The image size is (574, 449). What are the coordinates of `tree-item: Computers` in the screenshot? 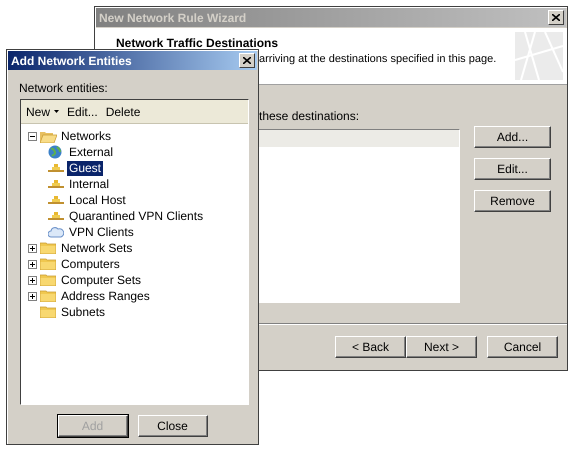 It's located at (90, 264).